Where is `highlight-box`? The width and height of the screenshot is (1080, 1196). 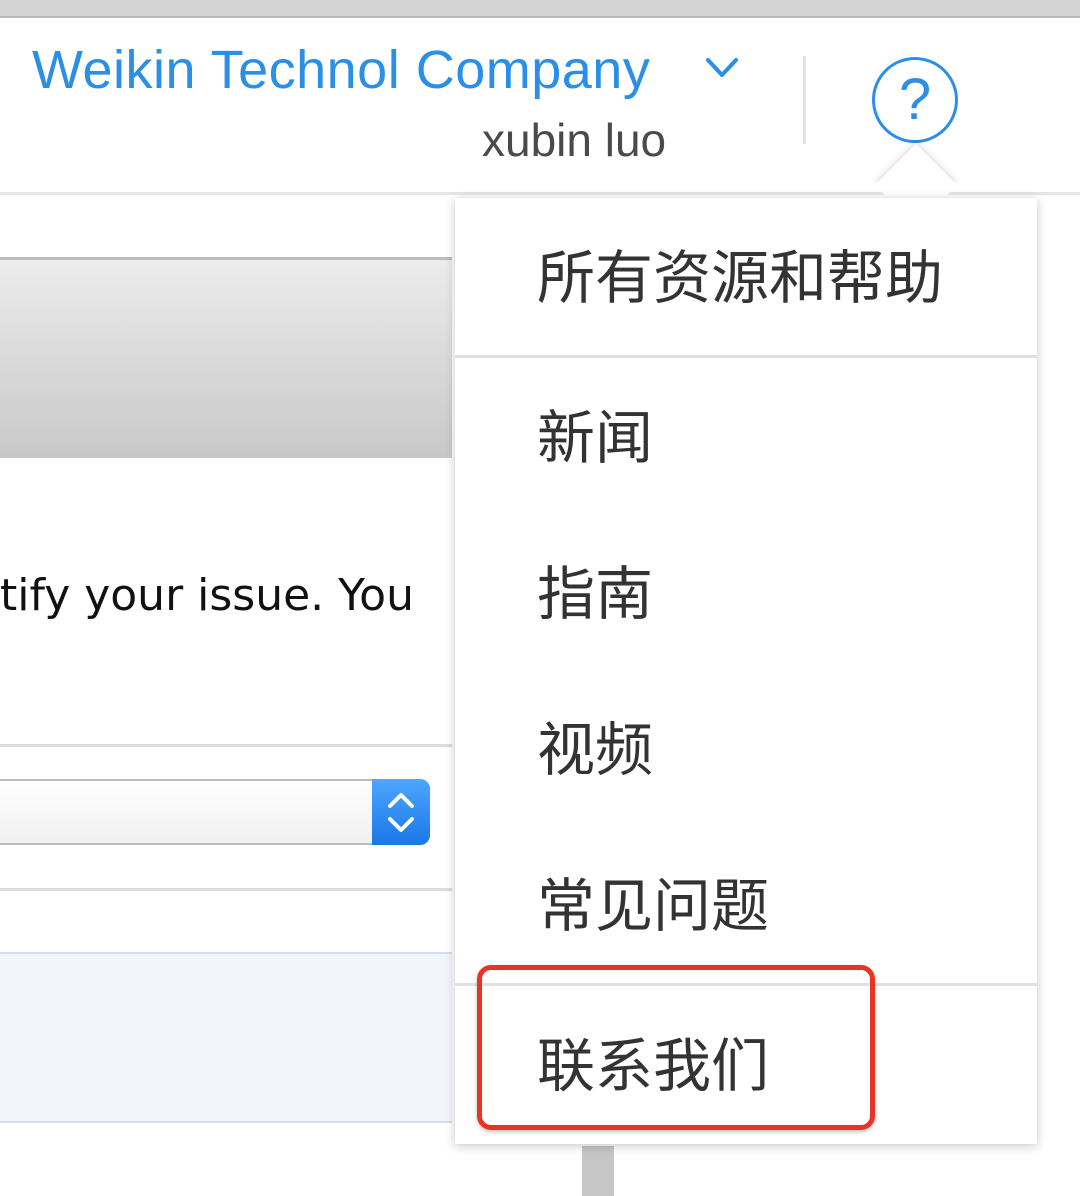 highlight-box is located at coordinates (676, 1047).